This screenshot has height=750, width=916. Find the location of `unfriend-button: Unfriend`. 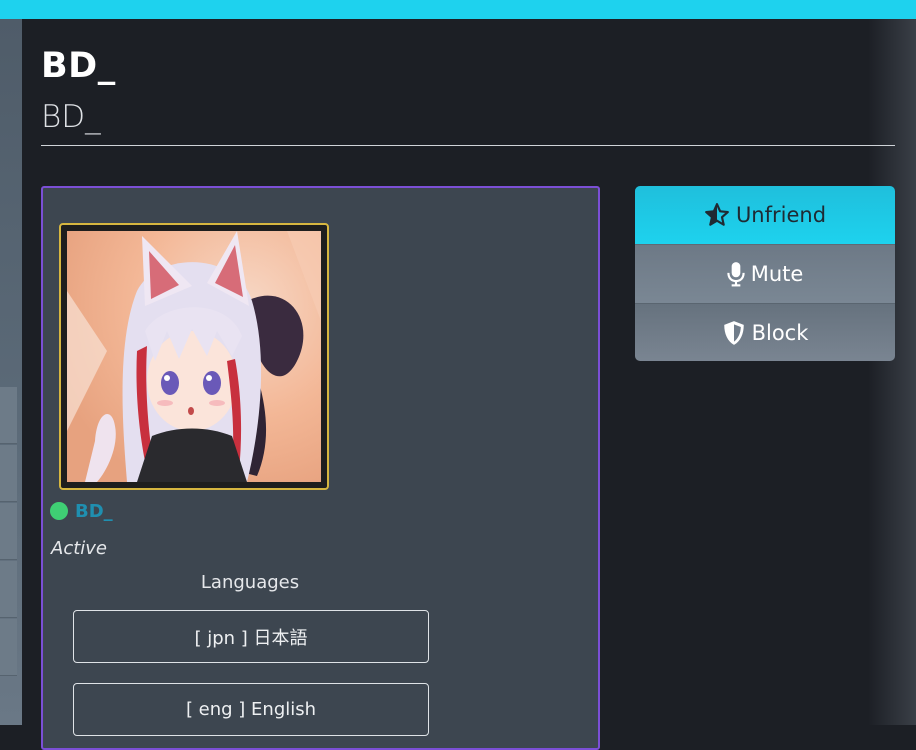

unfriend-button: Unfriend is located at coordinates (765, 215).